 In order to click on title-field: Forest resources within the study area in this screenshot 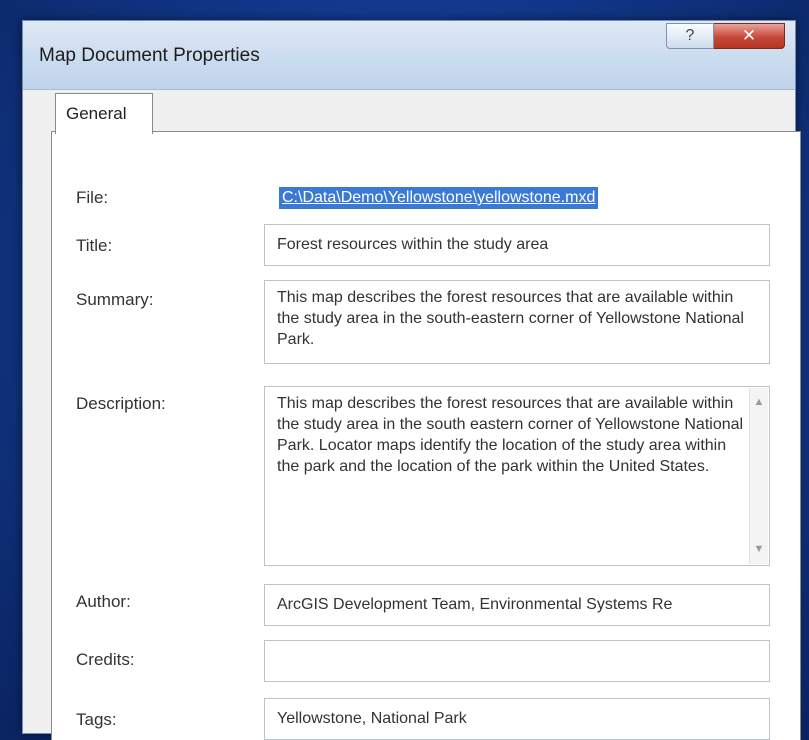, I will do `click(517, 245)`.